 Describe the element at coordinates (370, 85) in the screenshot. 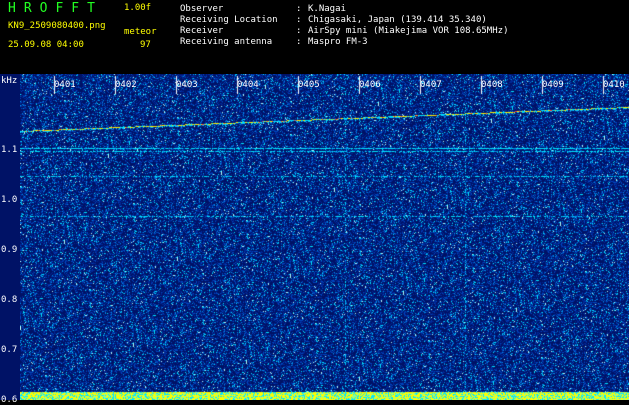

I see `time-label: 0406` at that location.